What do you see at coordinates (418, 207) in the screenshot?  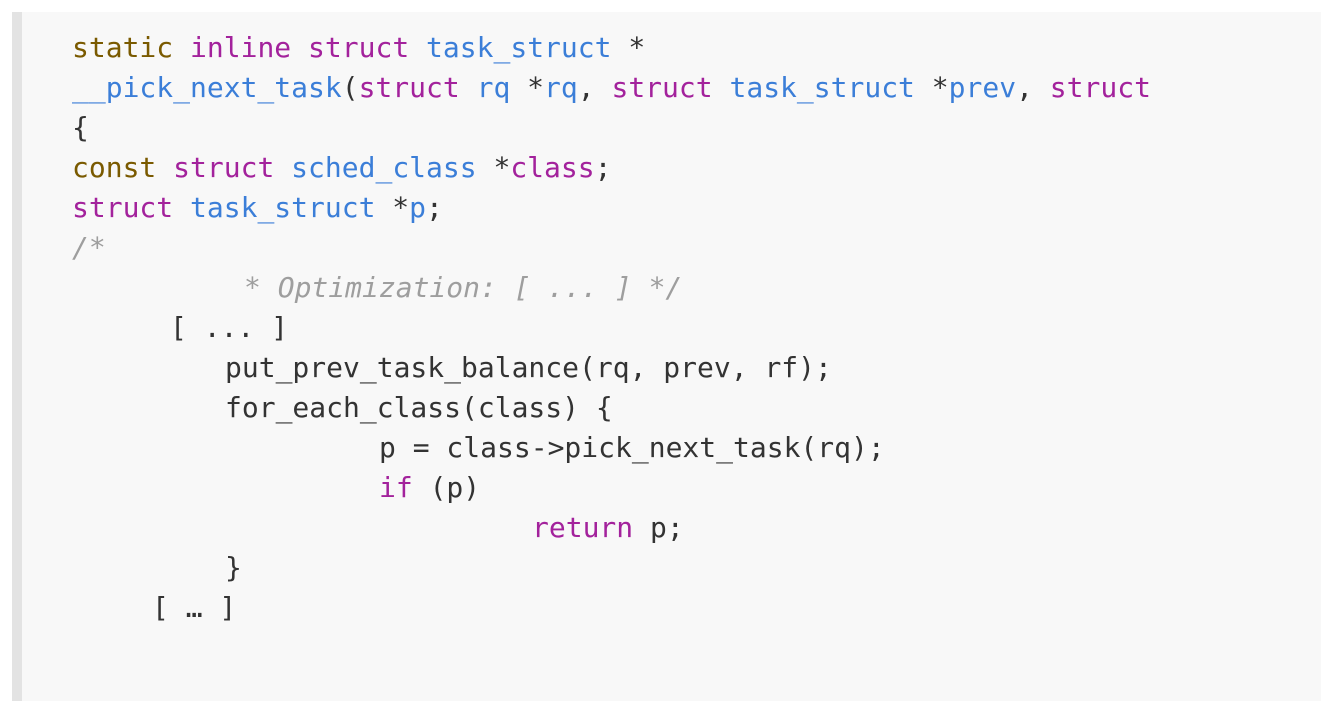 I see `code-token: p` at bounding box center [418, 207].